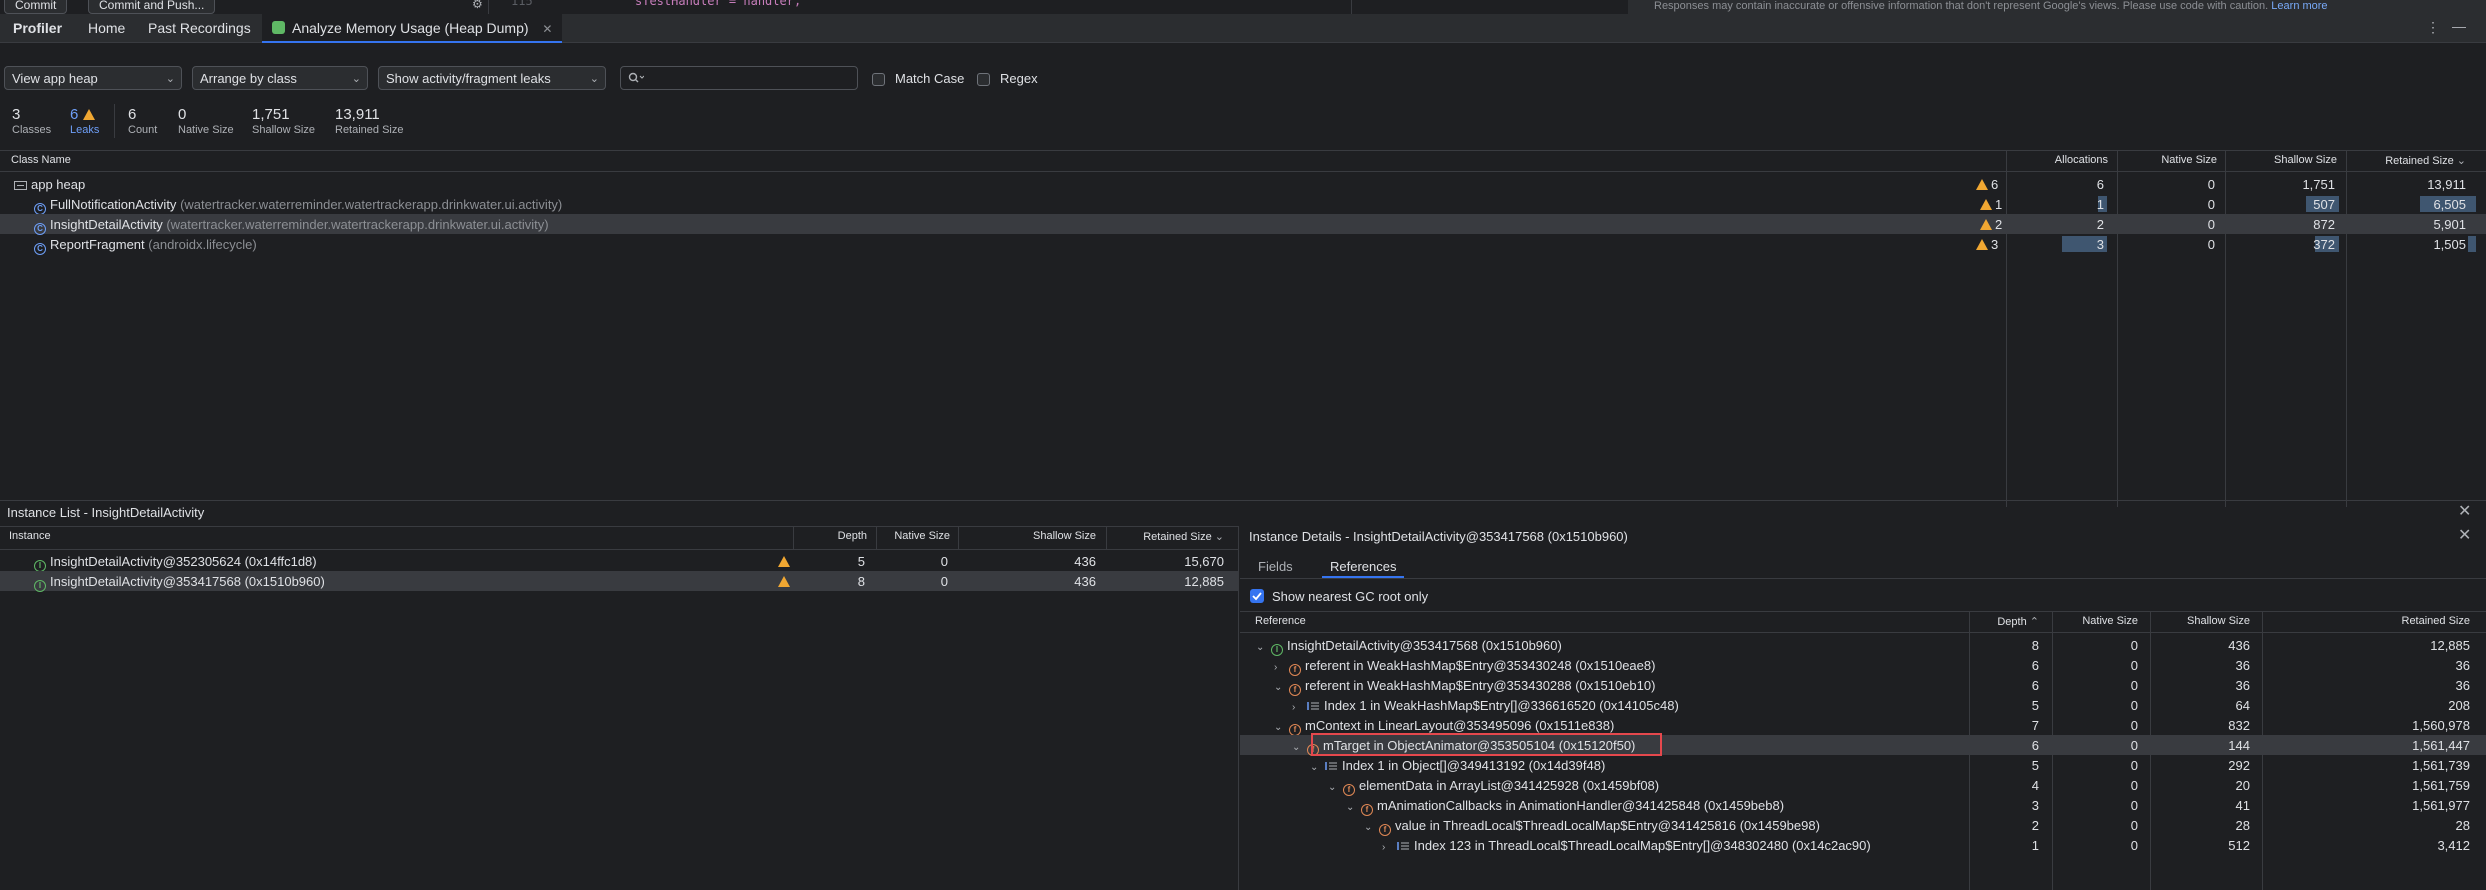 This screenshot has width=2486, height=890. I want to click on split-divider, so click(1243, 500).